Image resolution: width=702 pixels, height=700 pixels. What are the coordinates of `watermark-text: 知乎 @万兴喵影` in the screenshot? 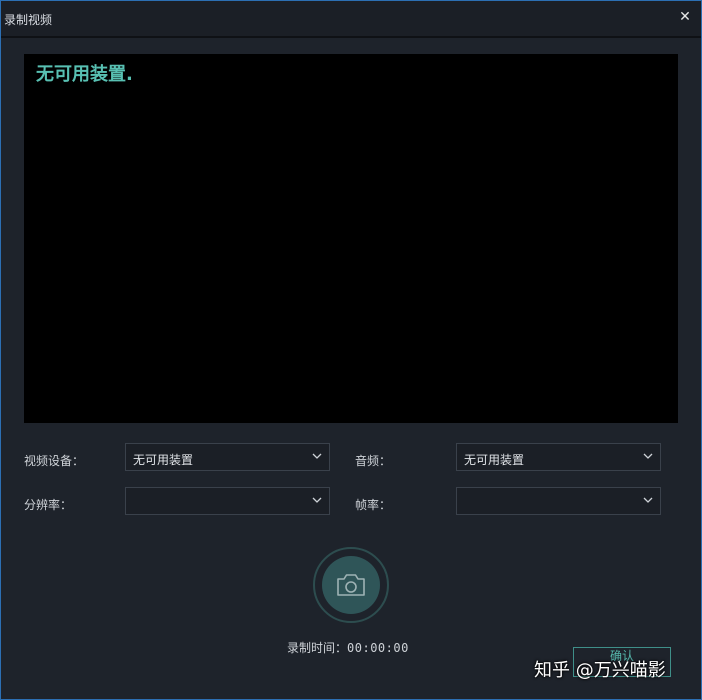 It's located at (600, 670).